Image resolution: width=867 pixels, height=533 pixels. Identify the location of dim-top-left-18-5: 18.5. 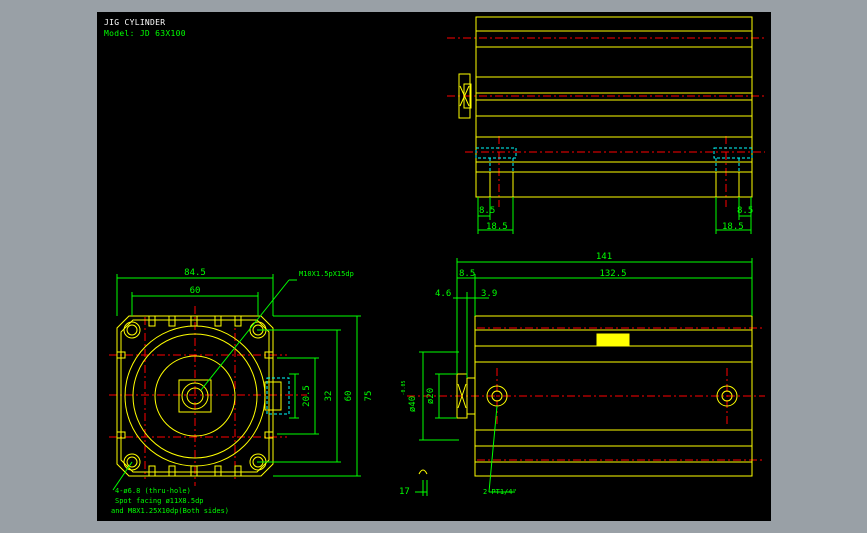
(497, 227).